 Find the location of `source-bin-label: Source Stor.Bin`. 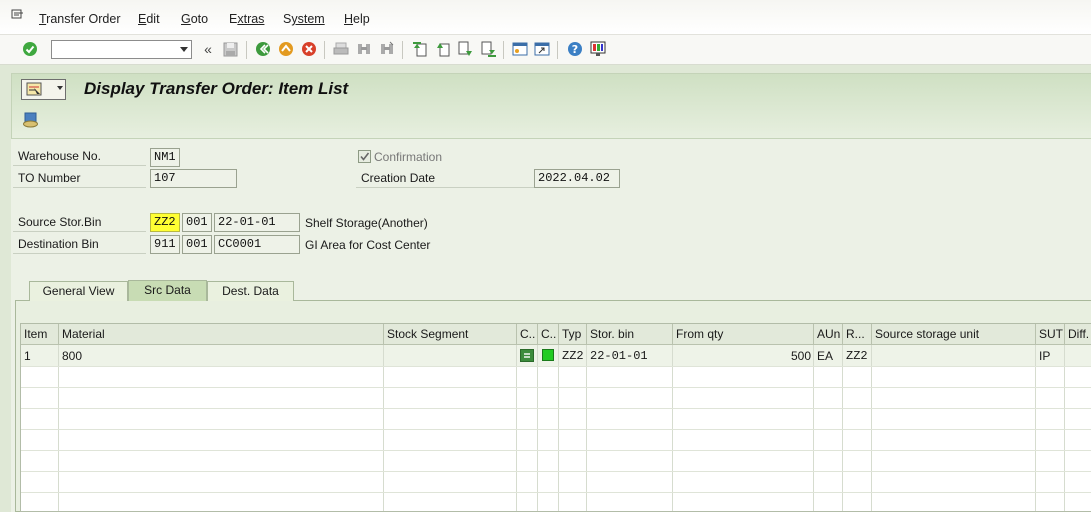

source-bin-label: Source Stor.Bin is located at coordinates (79, 223).